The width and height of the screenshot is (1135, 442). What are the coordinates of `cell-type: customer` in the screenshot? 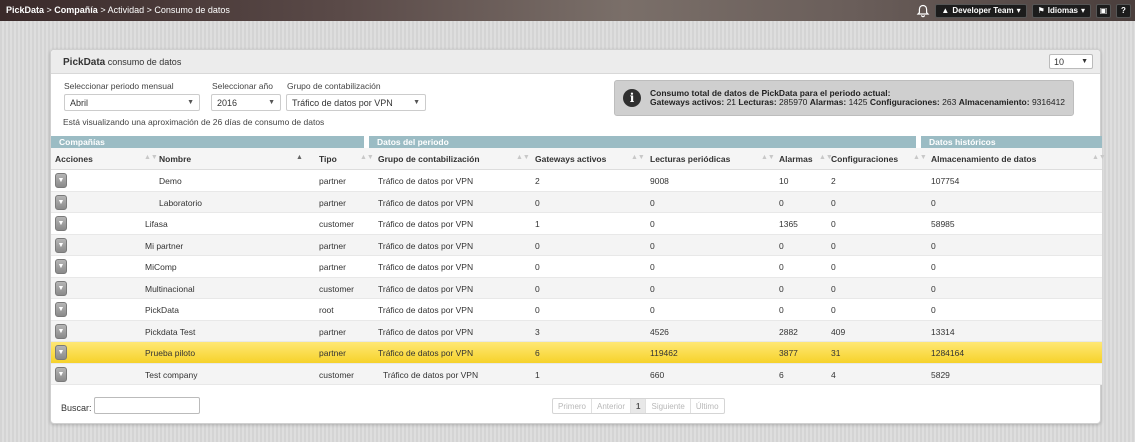 It's located at (336, 288).